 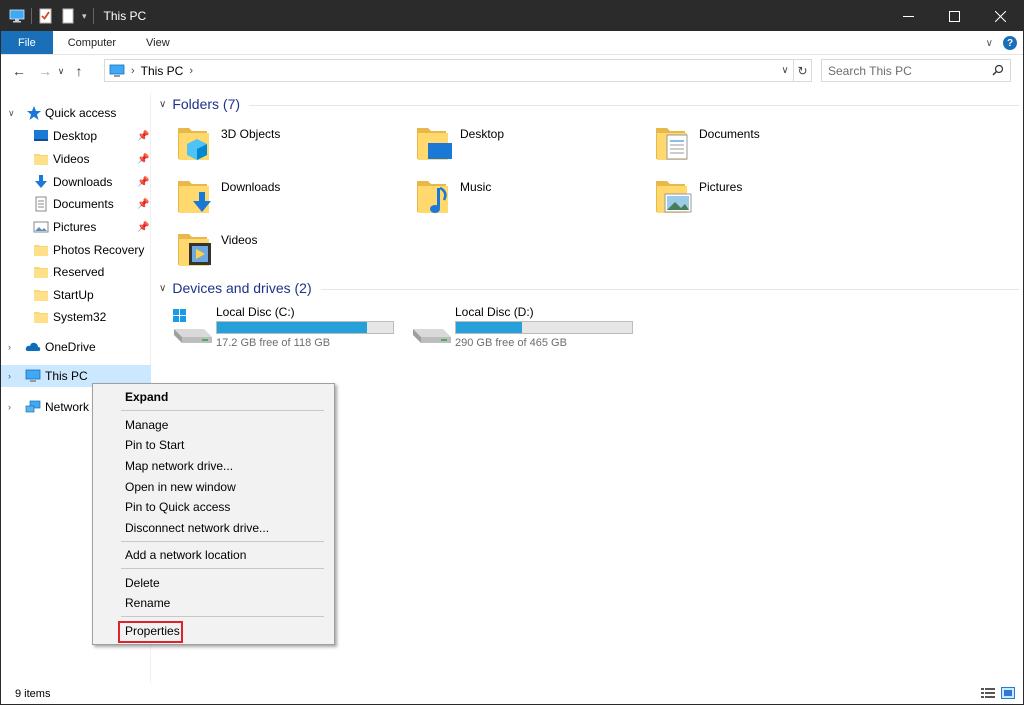 What do you see at coordinates (142, 583) in the screenshot?
I see `menu-item-delete: Delete` at bounding box center [142, 583].